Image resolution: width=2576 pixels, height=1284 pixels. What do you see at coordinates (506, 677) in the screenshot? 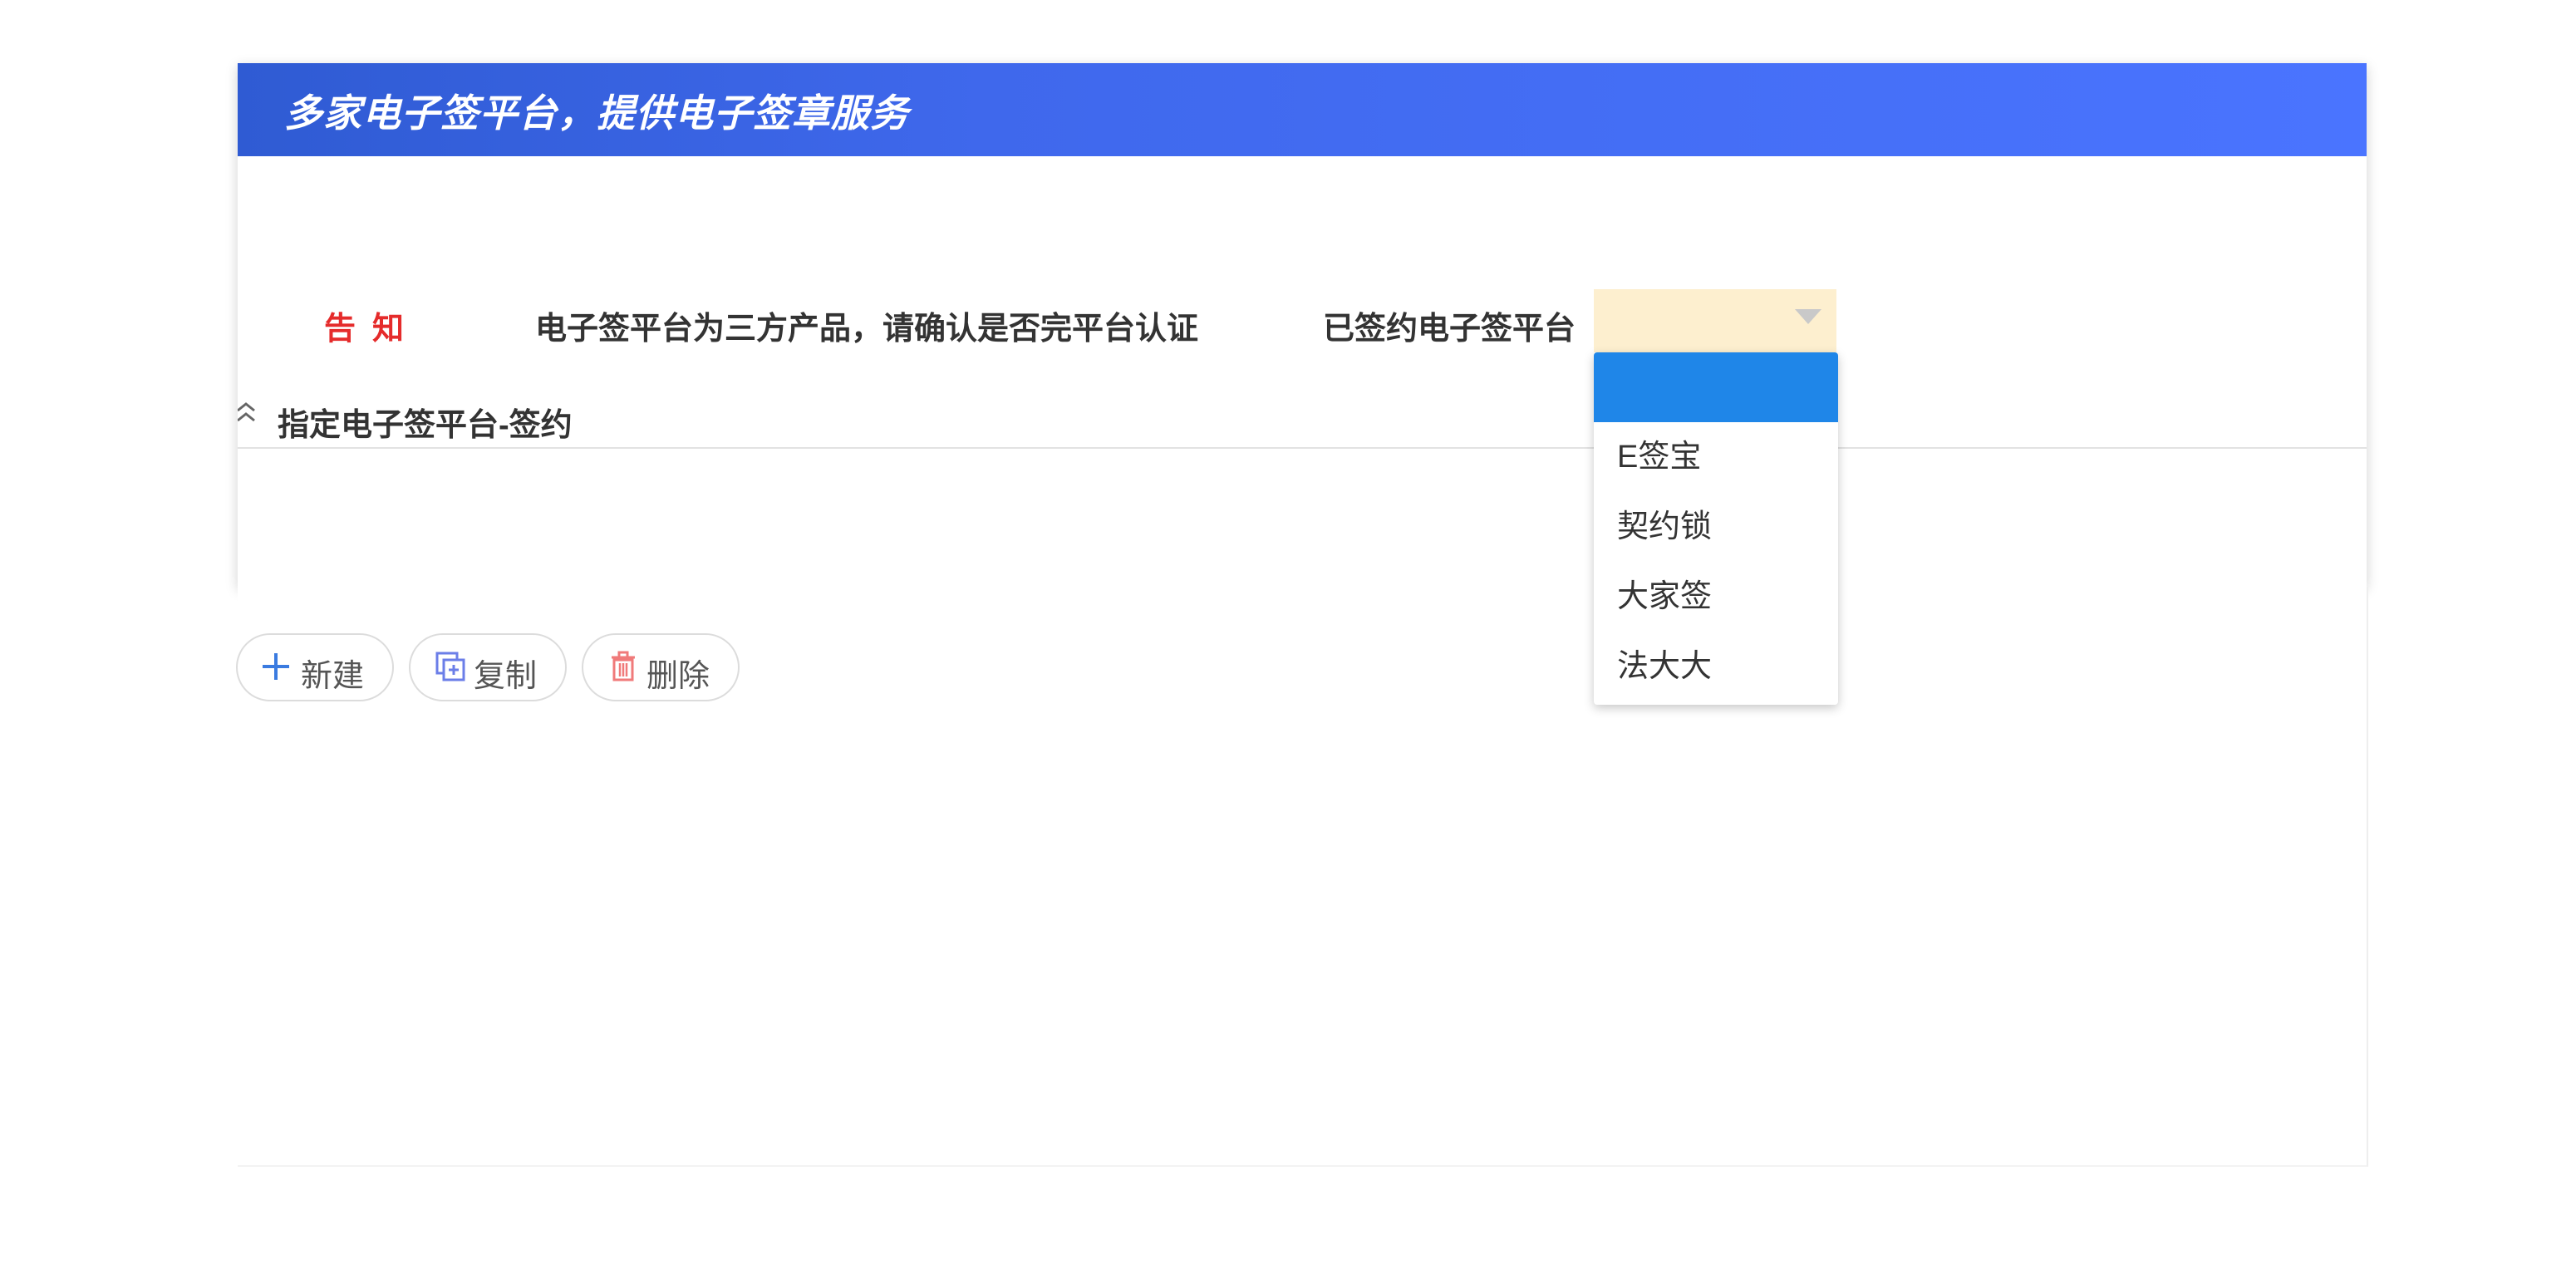
I see `copy-button-label: 复制` at bounding box center [506, 677].